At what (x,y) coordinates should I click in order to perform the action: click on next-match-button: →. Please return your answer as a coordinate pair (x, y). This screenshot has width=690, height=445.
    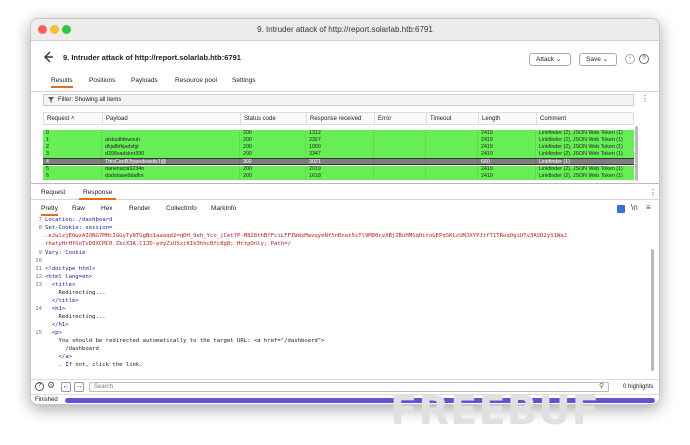
    Looking at the image, I should click on (79, 387).